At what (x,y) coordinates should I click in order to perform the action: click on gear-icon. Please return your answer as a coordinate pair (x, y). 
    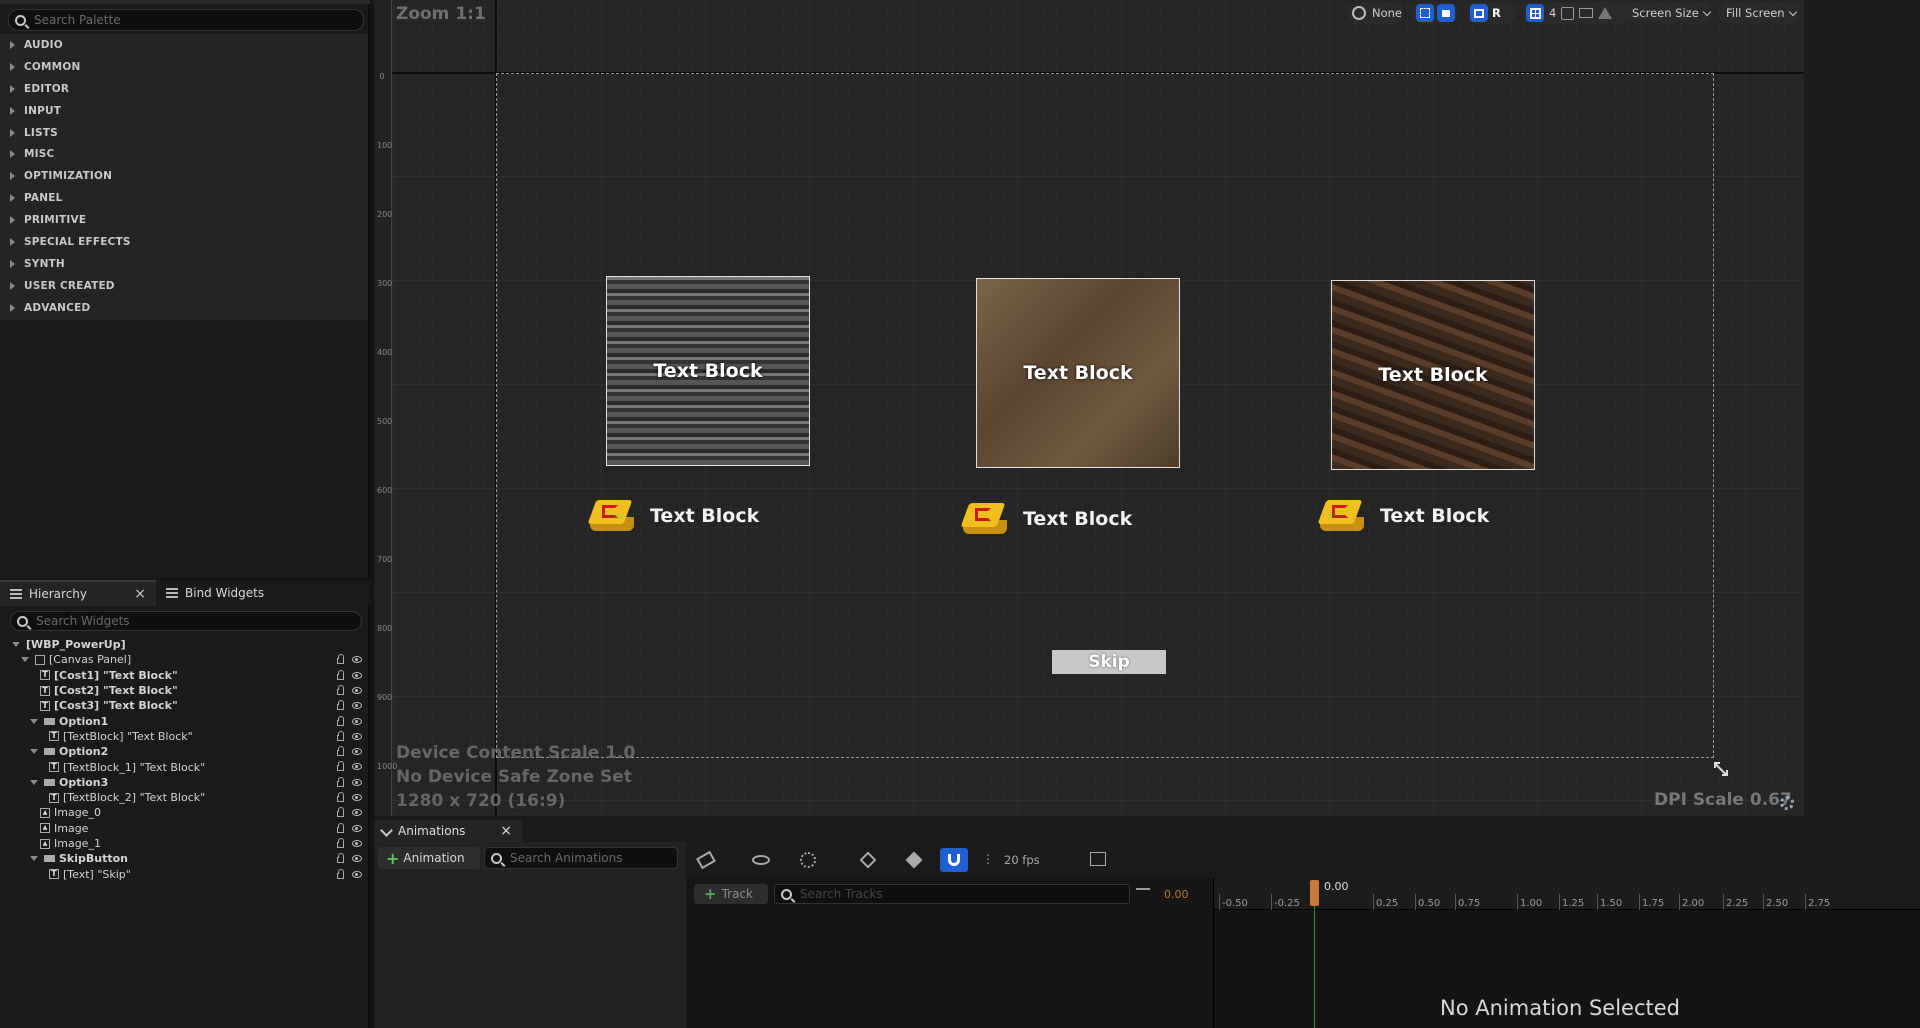
    Looking at the image, I should click on (1787, 803).